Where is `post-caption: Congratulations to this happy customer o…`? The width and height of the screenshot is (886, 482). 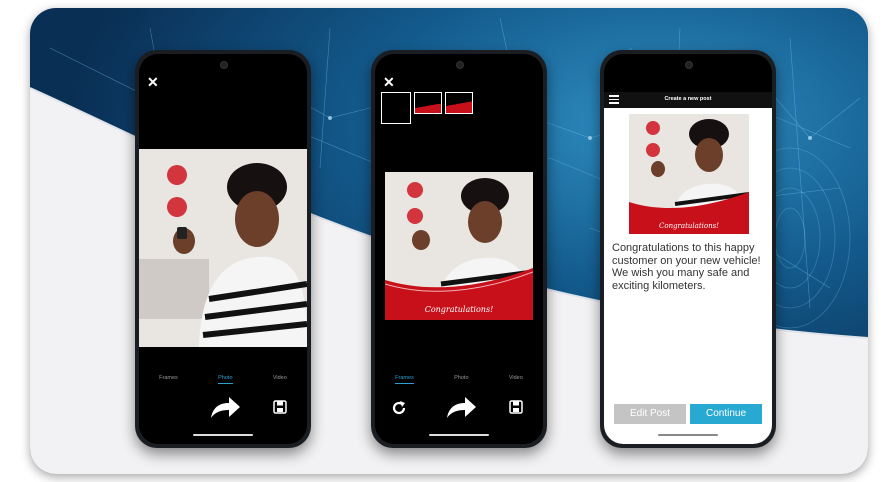 post-caption: Congratulations to this happy customer o… is located at coordinates (687, 267).